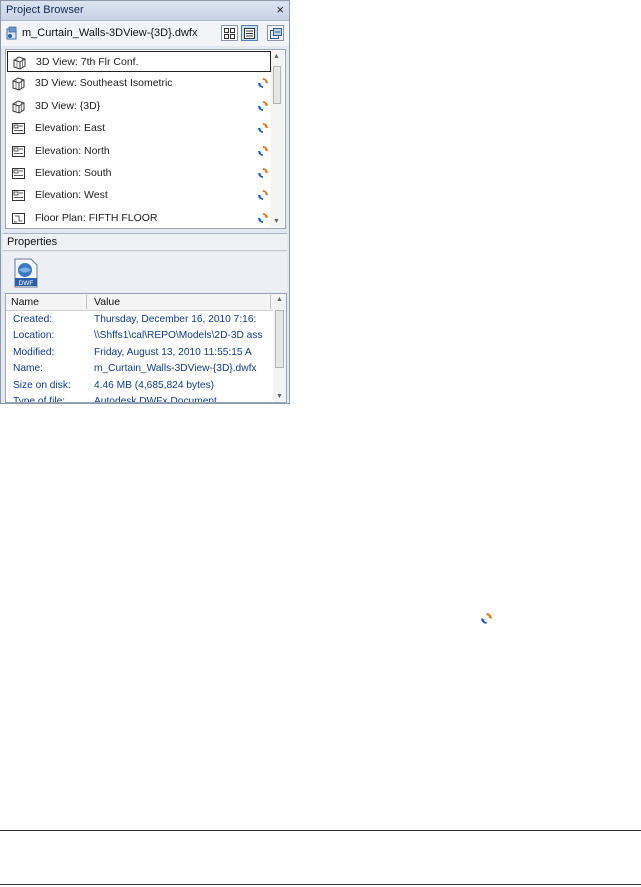 Image resolution: width=641 pixels, height=887 pixels. What do you see at coordinates (73, 173) in the screenshot?
I see `tree-item-label: Elevation: South` at bounding box center [73, 173].